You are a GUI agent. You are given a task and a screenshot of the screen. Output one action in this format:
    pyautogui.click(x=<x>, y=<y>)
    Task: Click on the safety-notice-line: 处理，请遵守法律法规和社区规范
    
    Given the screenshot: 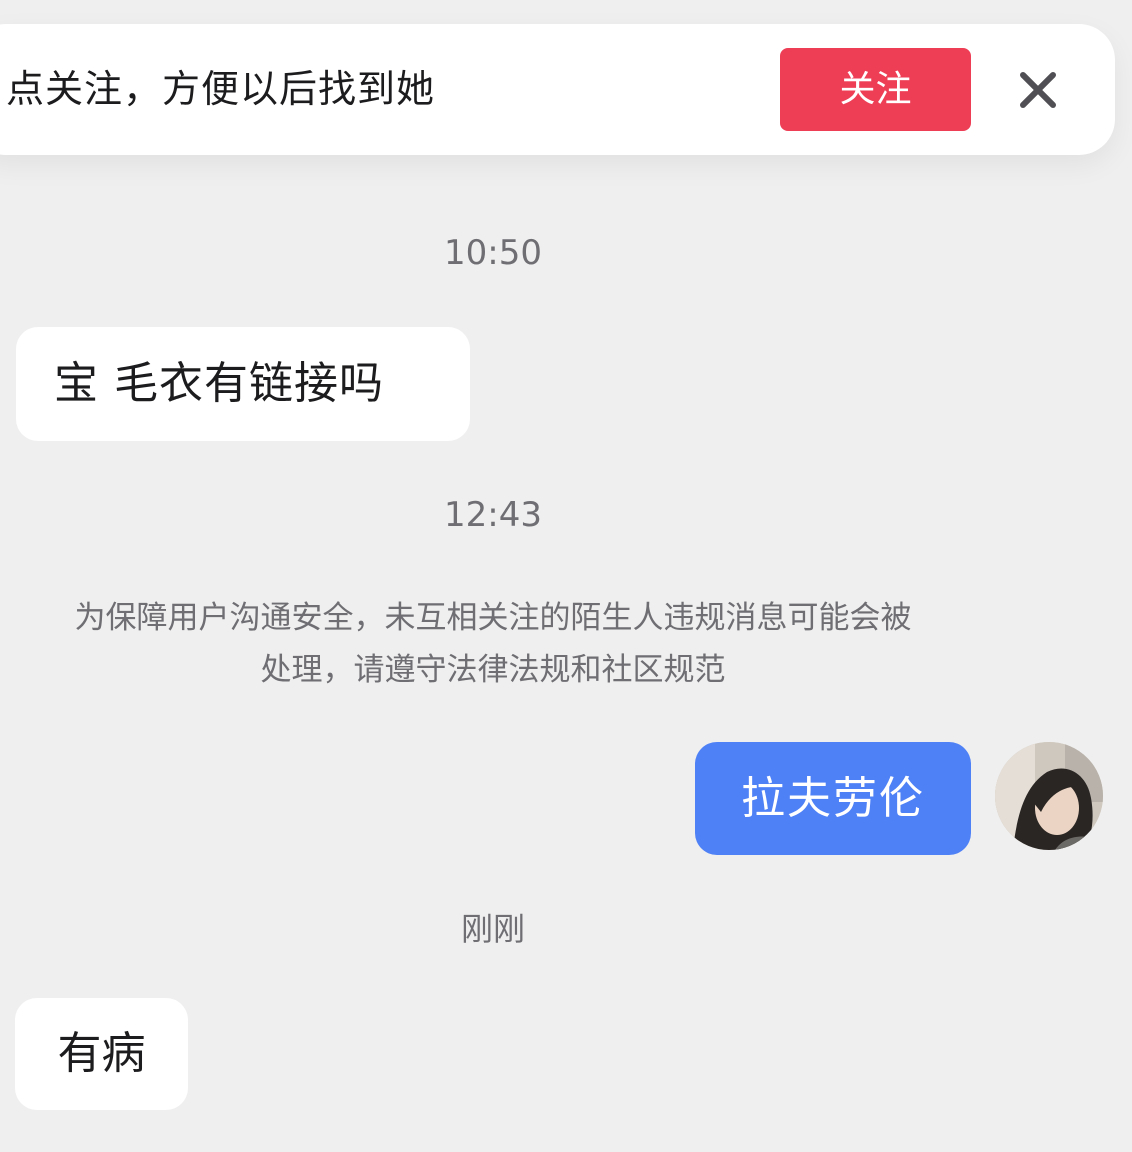 What is the action you would take?
    pyautogui.click(x=493, y=670)
    